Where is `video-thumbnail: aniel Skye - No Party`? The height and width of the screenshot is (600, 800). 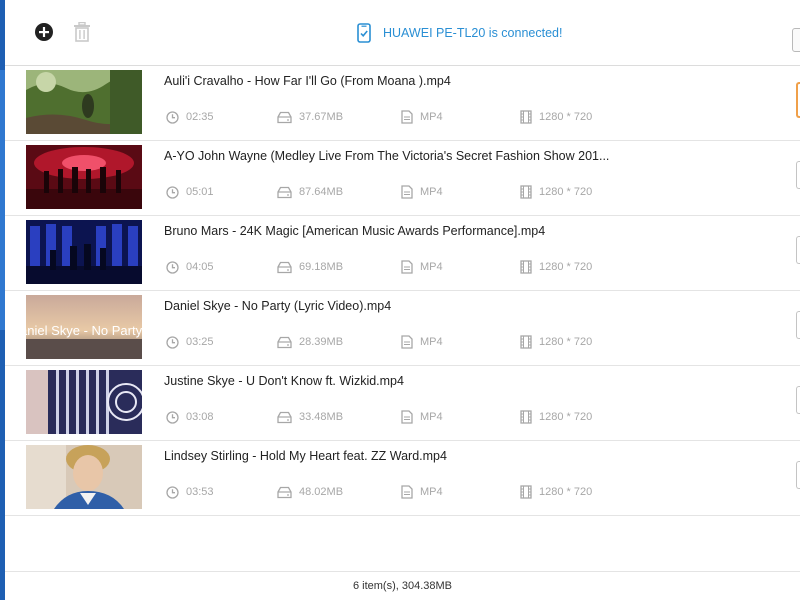 video-thumbnail: aniel Skye - No Party is located at coordinates (84, 327).